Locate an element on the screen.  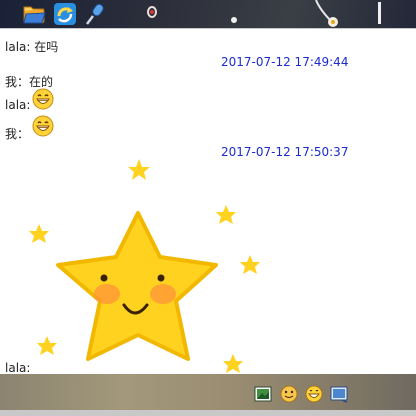
stick-decoration-icon is located at coordinates (380, 15).